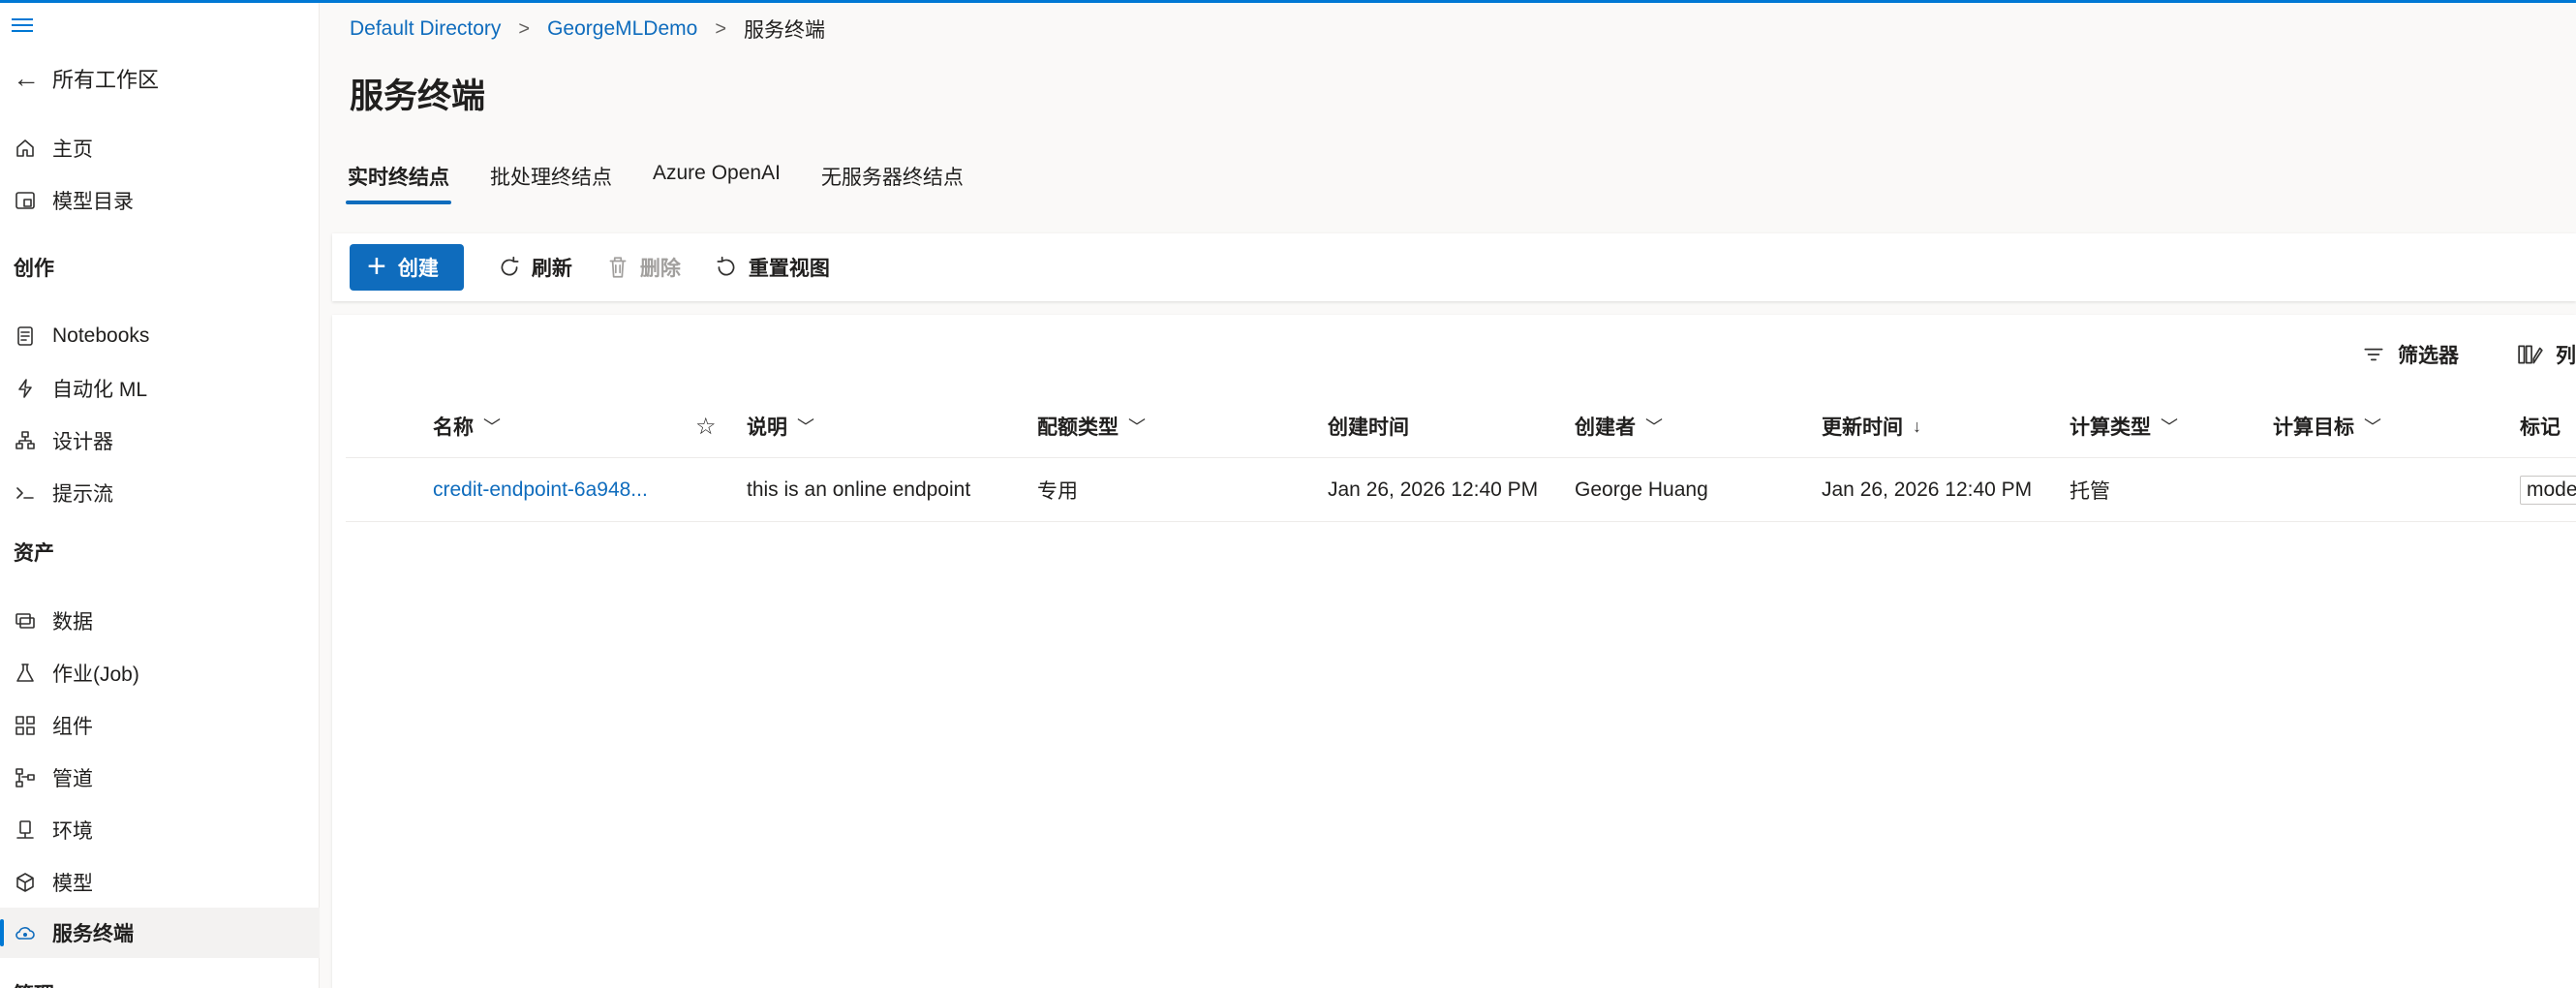 The width and height of the screenshot is (2576, 988). What do you see at coordinates (859, 490) in the screenshot?
I see `cell-description: this is an online endpoint` at bounding box center [859, 490].